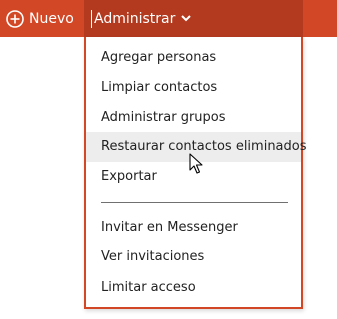  Describe the element at coordinates (159, 57) in the screenshot. I see `menu-item-label: Agregar personas` at that location.